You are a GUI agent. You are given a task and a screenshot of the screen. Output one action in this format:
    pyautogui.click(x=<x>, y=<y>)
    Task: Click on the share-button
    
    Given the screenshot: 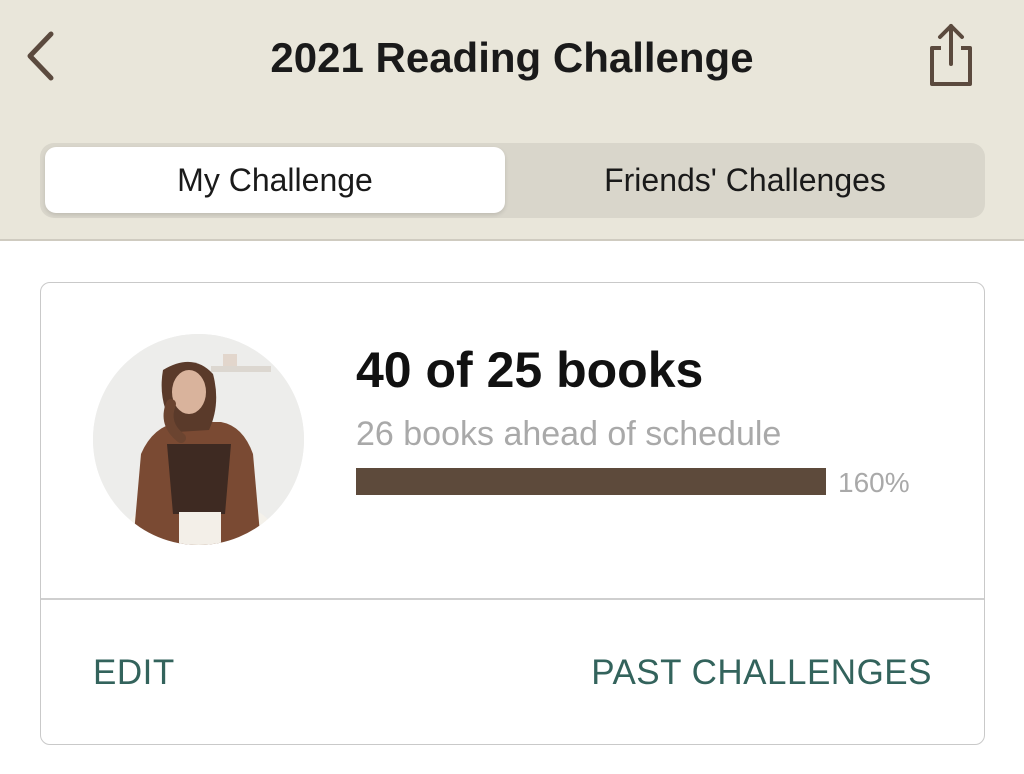 What is the action you would take?
    pyautogui.click(x=951, y=57)
    